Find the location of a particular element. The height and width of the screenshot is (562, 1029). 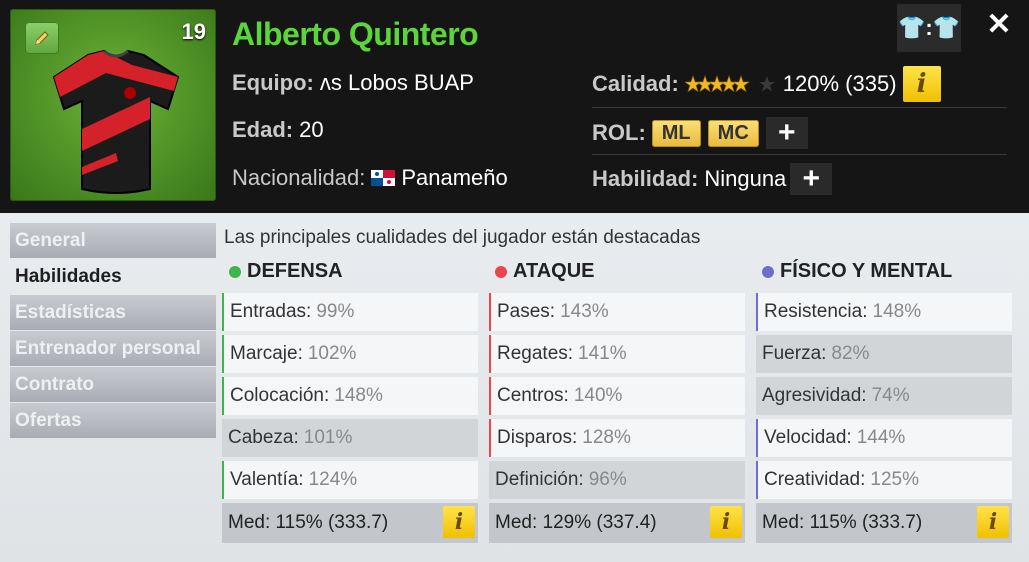

quality-row: Calidad: 120% (335) i is located at coordinates (766, 84).